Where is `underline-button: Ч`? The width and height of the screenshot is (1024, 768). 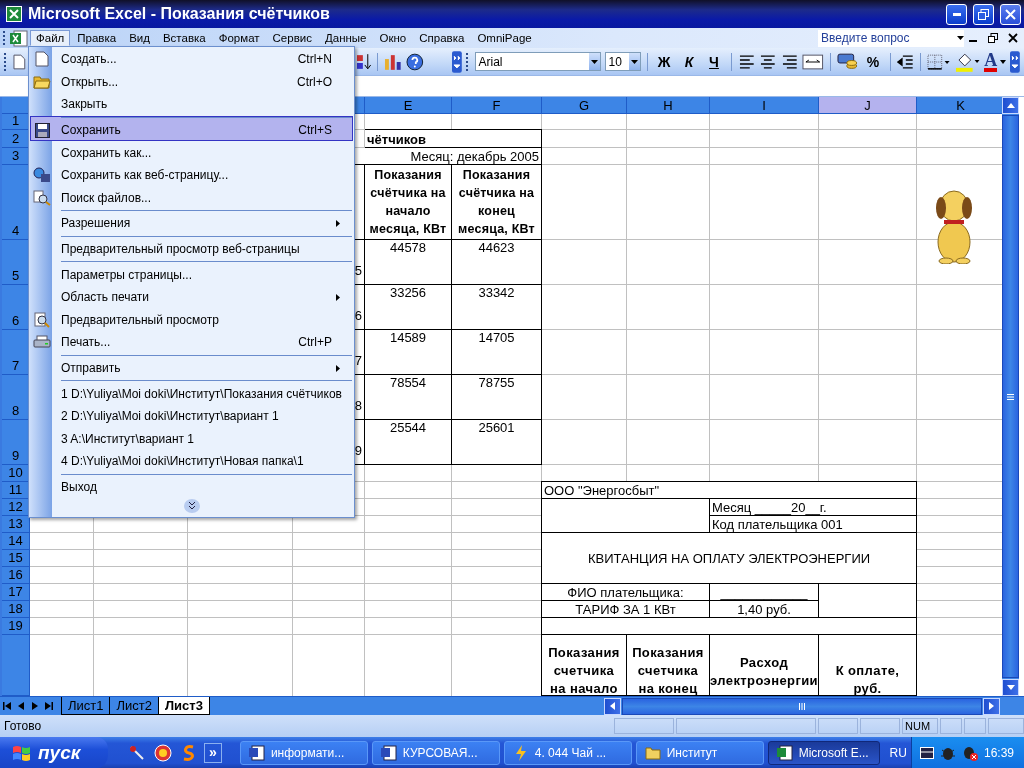 underline-button: Ч is located at coordinates (714, 61).